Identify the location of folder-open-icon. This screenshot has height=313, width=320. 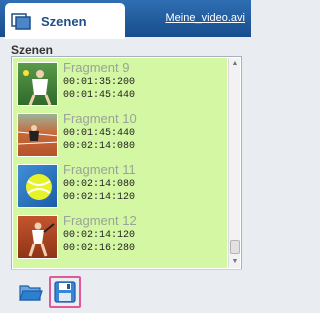
(31, 293).